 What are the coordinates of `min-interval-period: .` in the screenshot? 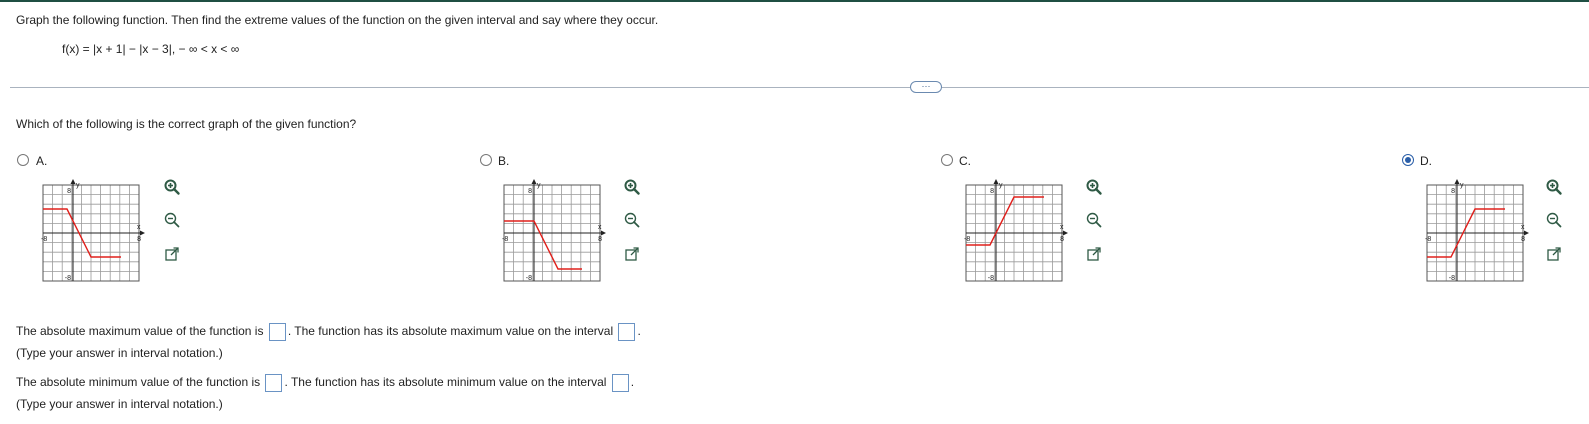 It's located at (632, 382).